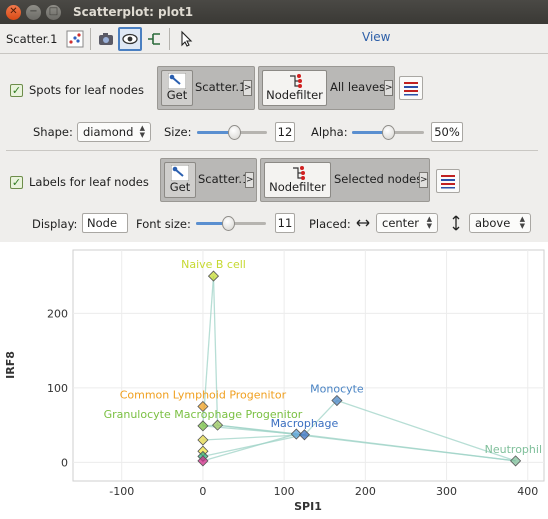 The width and height of the screenshot is (548, 519). What do you see at coordinates (446, 491) in the screenshot?
I see `x-tick-label: 300` at bounding box center [446, 491].